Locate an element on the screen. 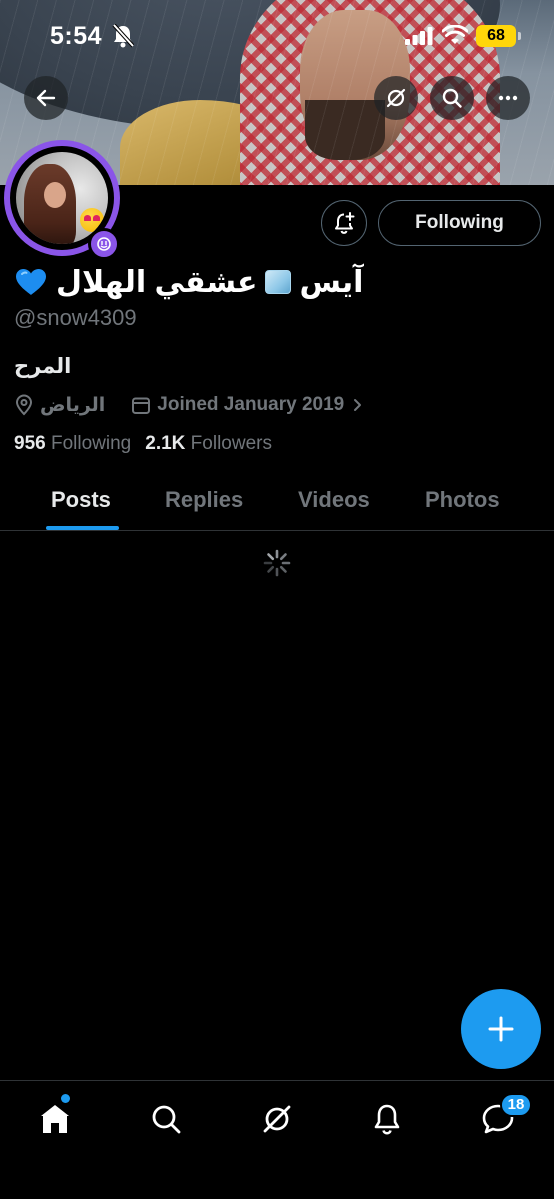 This screenshot has height=1199, width=554. nav-grok is located at coordinates (277, 1119).